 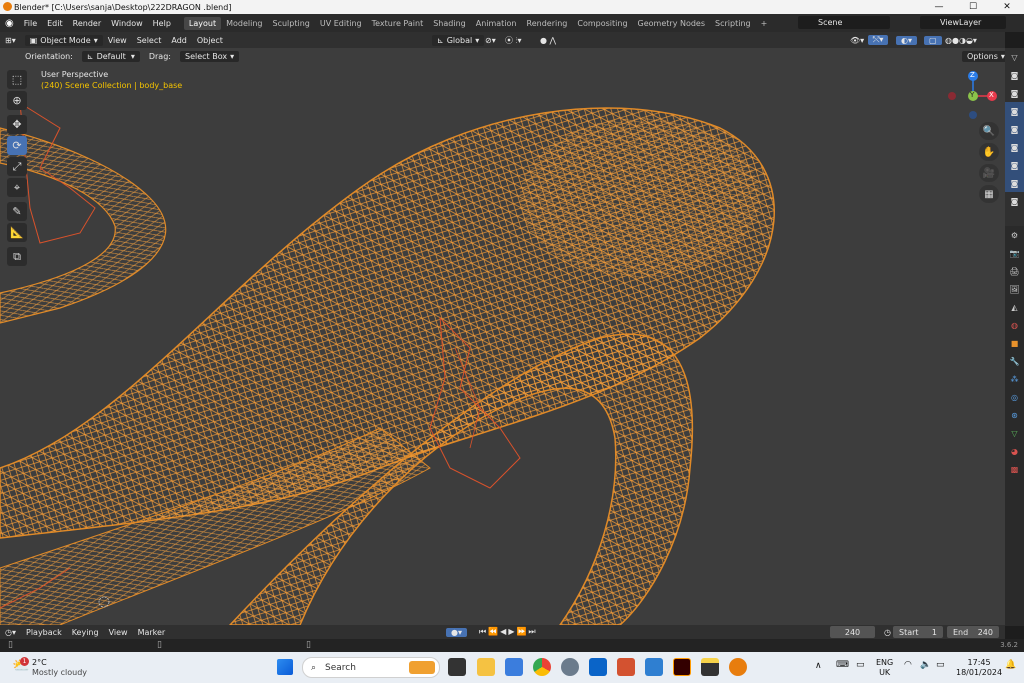 What do you see at coordinates (486, 667) in the screenshot?
I see `file-explorer-icon` at bounding box center [486, 667].